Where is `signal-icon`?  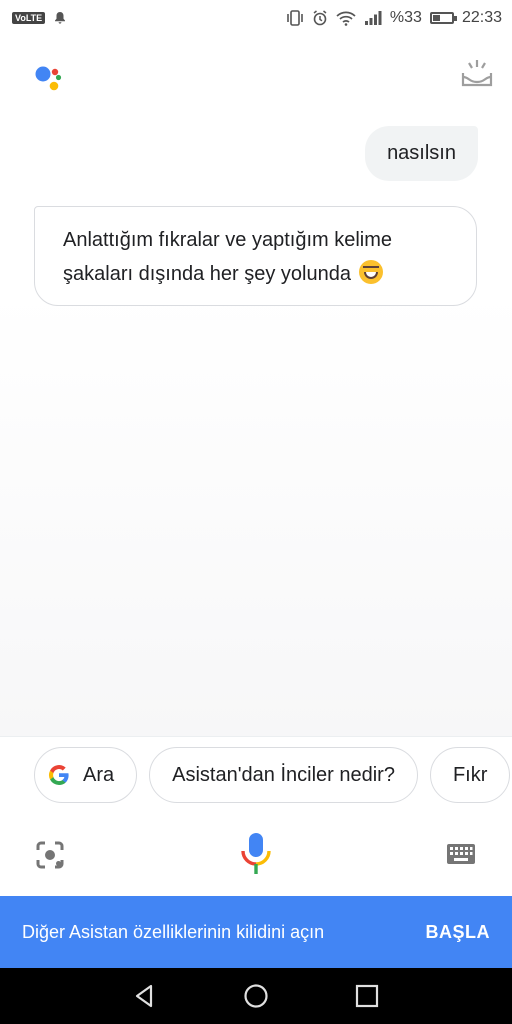
signal-icon is located at coordinates (373, 18).